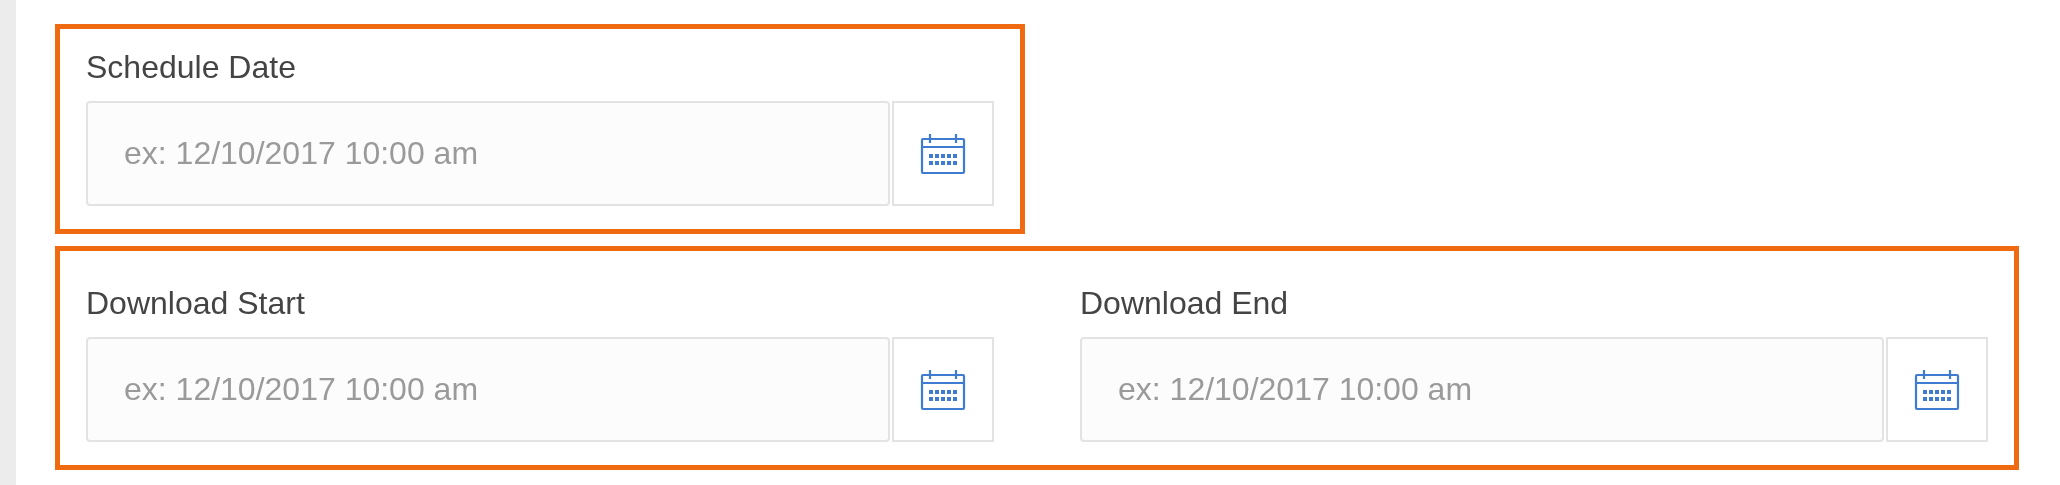 Image resolution: width=2060 pixels, height=485 pixels. Describe the element at coordinates (1184, 303) in the screenshot. I see `field-label: Download End` at that location.